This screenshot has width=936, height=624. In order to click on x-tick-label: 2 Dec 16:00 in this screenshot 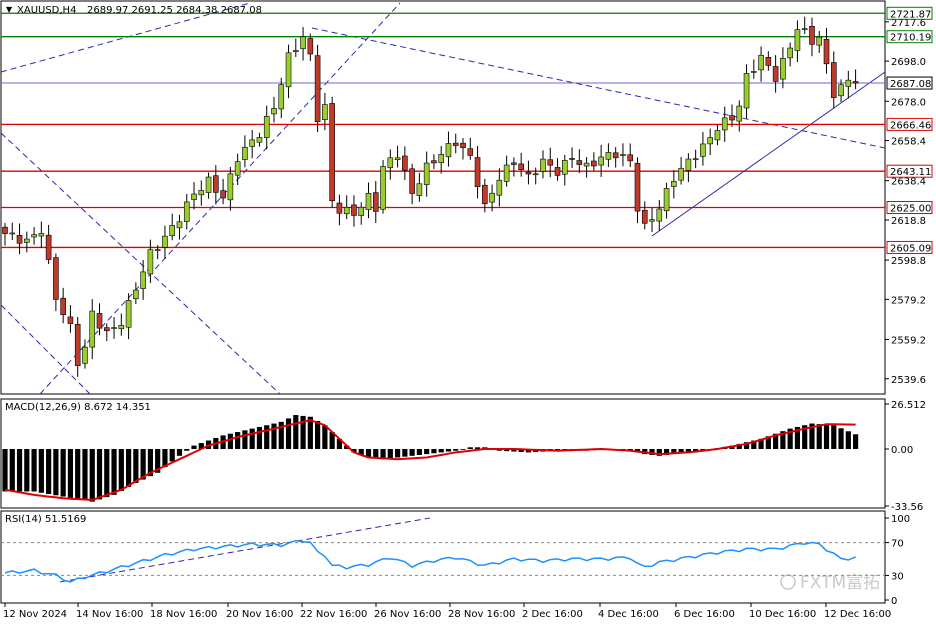, I will do `click(552, 614)`.